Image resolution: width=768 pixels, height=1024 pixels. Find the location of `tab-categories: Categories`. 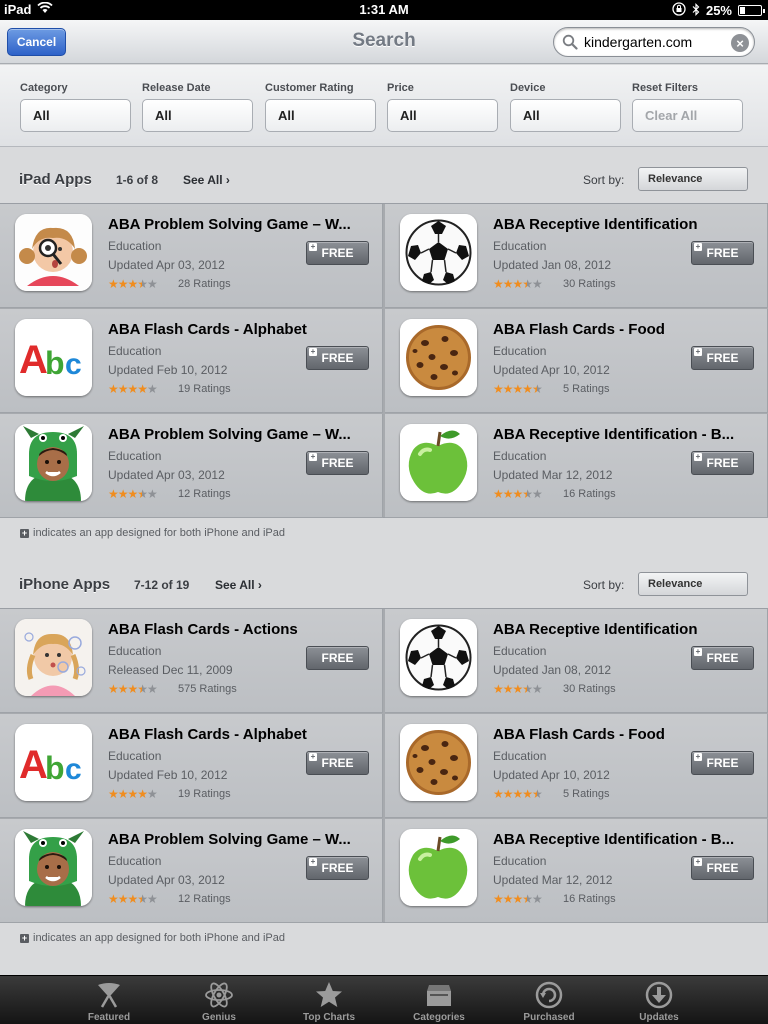

tab-categories: Categories is located at coordinates (439, 1000).